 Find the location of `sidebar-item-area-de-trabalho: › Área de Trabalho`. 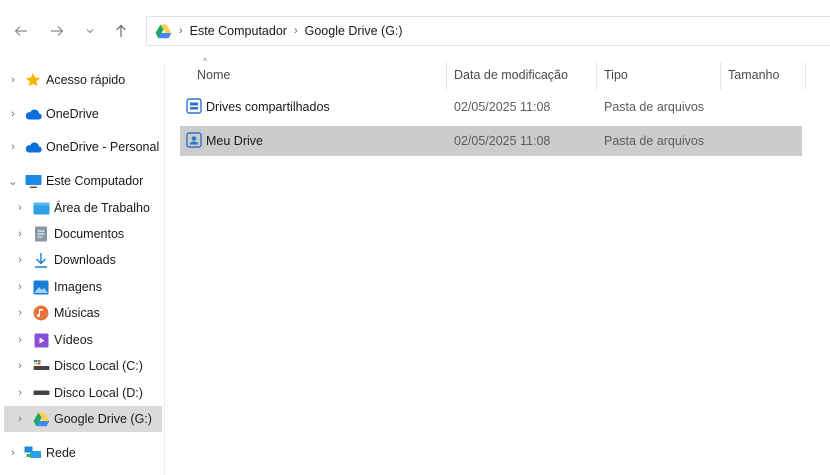

sidebar-item-area-de-trabalho: › Área de Trabalho is located at coordinates (83, 208).